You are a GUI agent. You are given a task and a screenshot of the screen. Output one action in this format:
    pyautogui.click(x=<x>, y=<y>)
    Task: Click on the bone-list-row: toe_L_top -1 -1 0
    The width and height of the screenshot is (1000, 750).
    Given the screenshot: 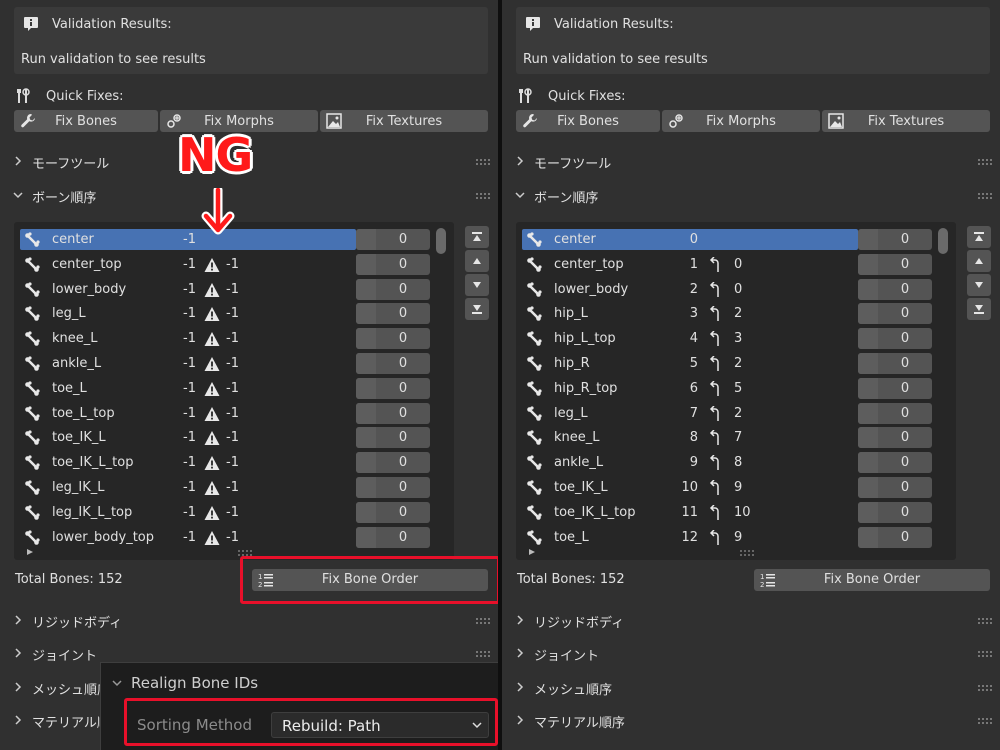 What is the action you would take?
    pyautogui.click(x=229, y=413)
    